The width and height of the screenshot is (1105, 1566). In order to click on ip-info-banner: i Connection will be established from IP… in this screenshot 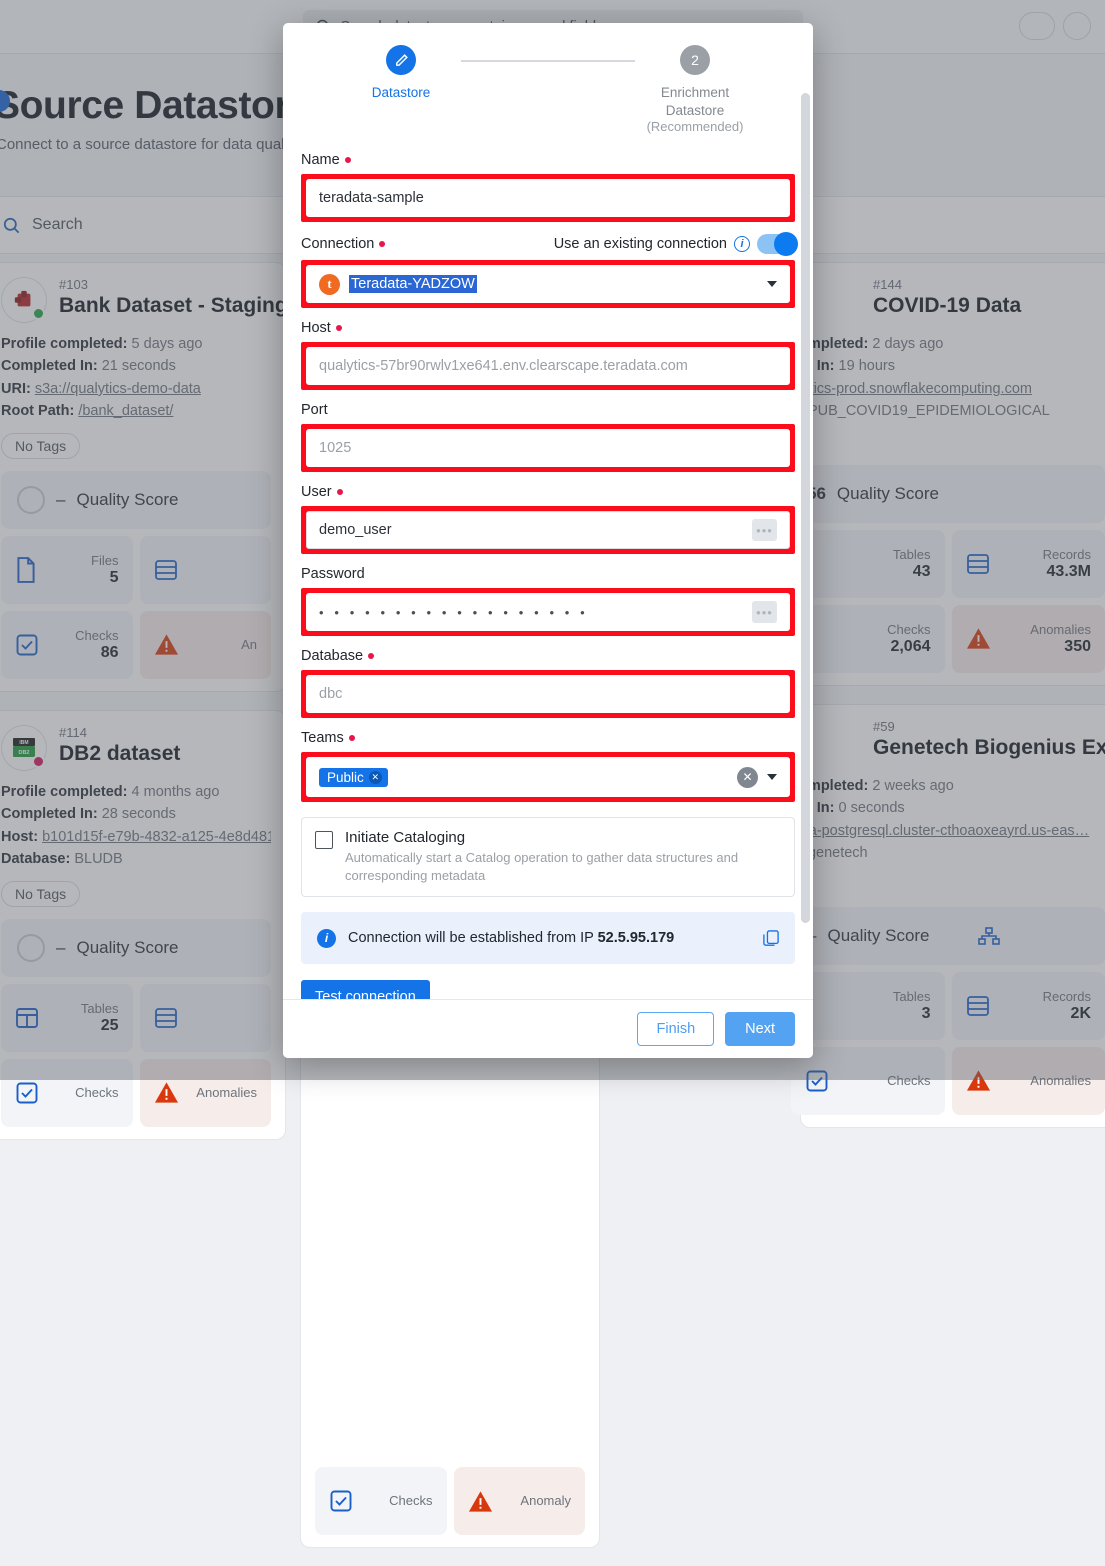, I will do `click(548, 938)`.